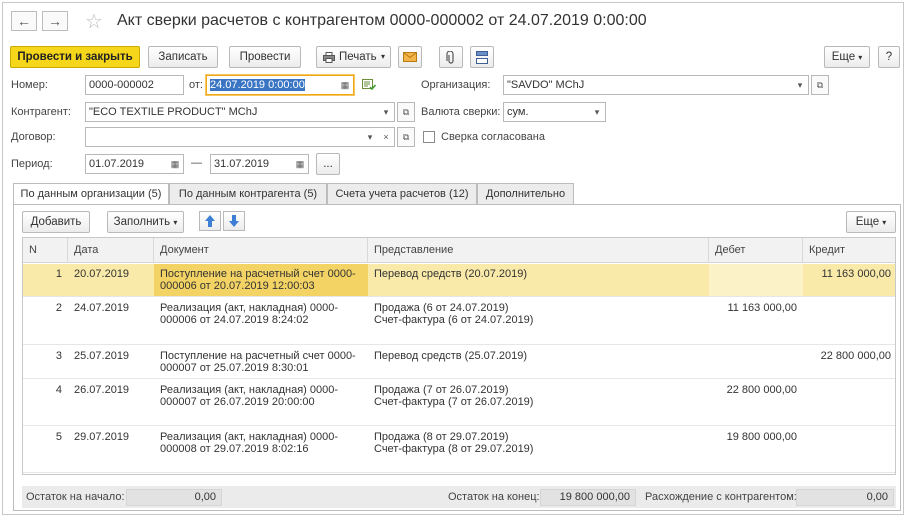 Image resolution: width=906 pixels, height=517 pixels. What do you see at coordinates (134, 164) in the screenshot?
I see `period-from-field: 01.07.2019 ▦` at bounding box center [134, 164].